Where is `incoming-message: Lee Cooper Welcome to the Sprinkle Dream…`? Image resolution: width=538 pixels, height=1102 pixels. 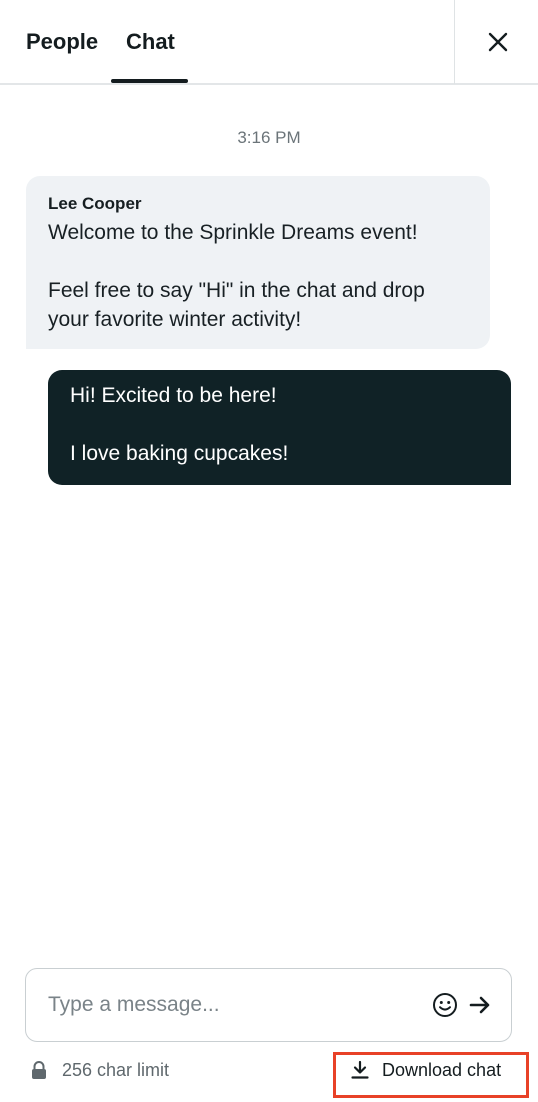 incoming-message: Lee Cooper Welcome to the Sprinkle Dream… is located at coordinates (258, 262).